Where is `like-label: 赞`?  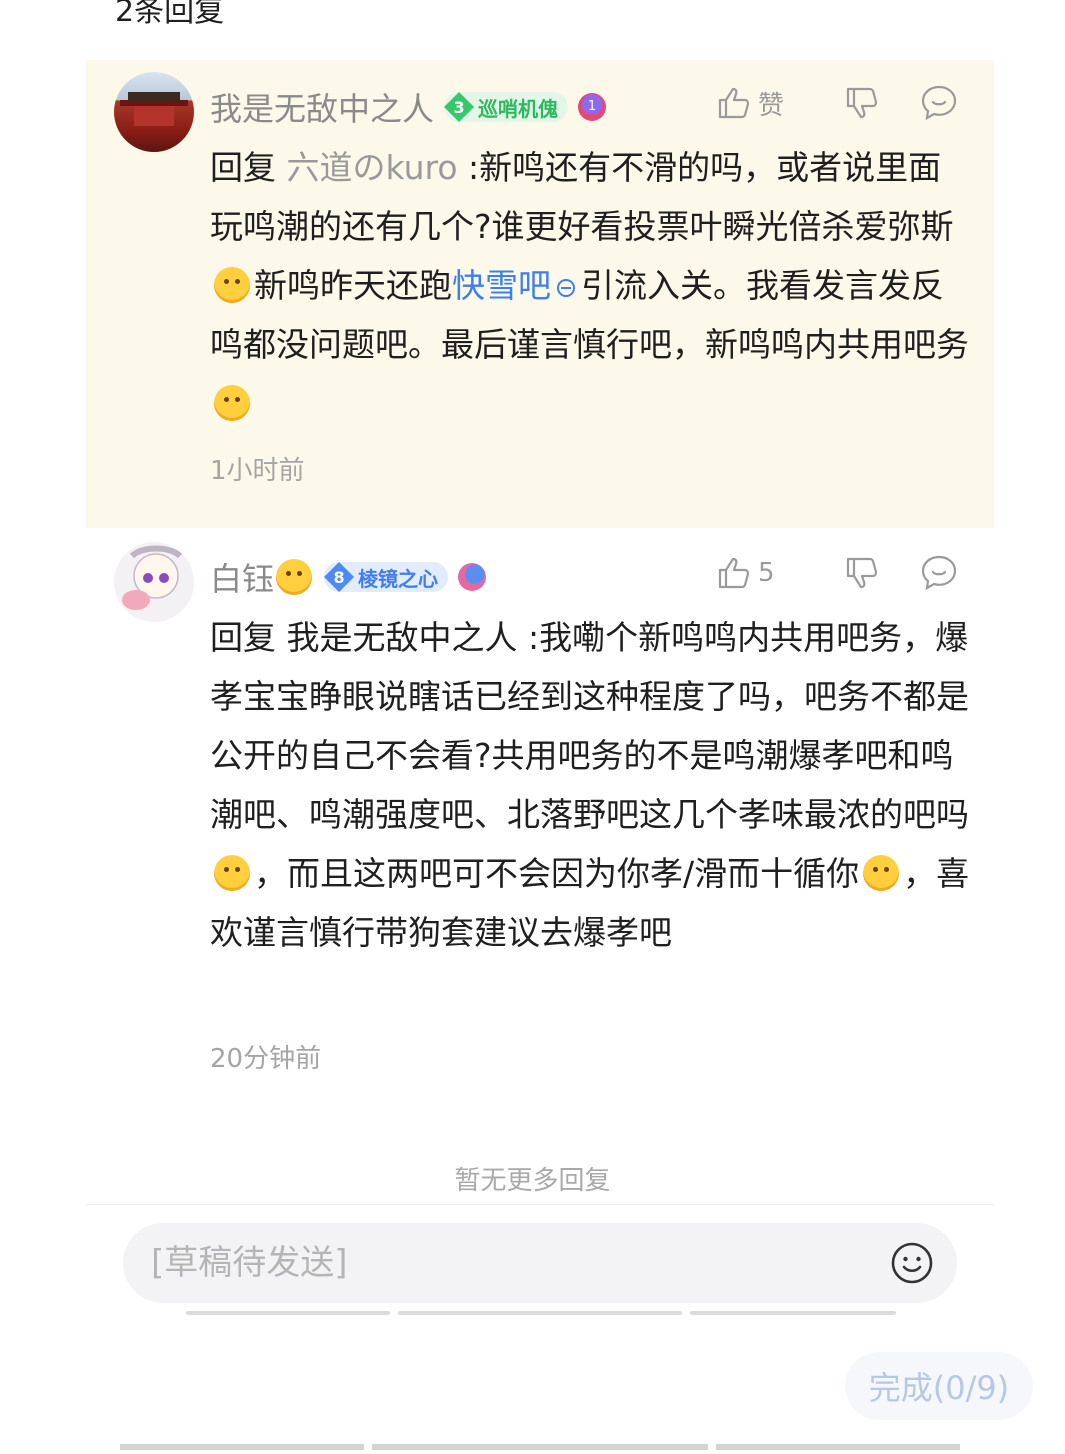 like-label: 赞 is located at coordinates (771, 105).